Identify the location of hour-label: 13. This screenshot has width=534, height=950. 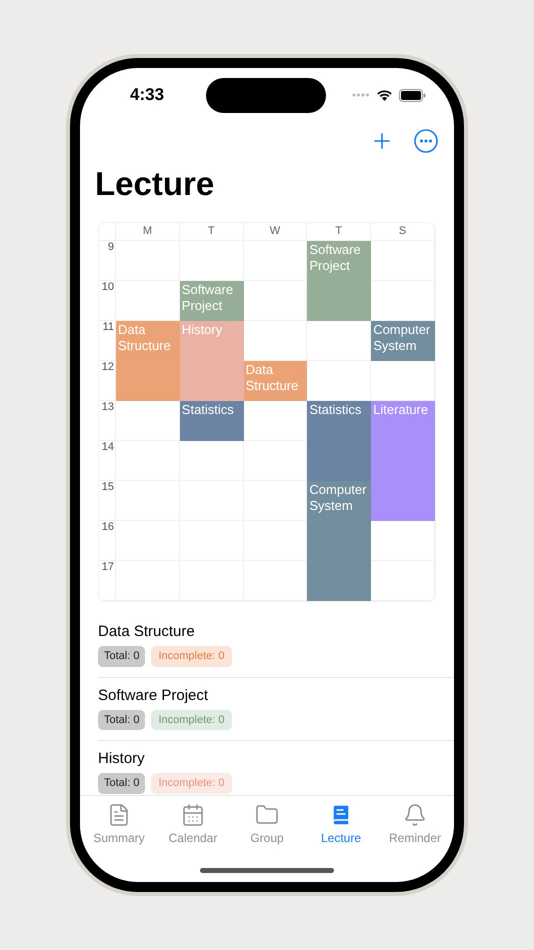
(108, 408).